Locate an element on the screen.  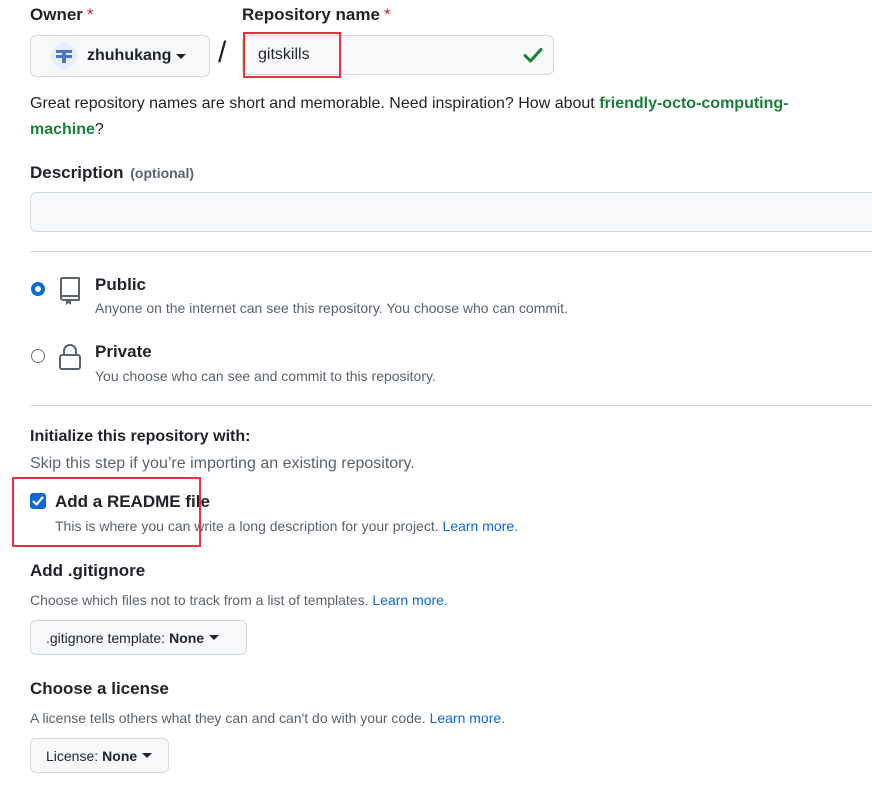
gitignore-learn-more-link: Learn more. is located at coordinates (409, 600).